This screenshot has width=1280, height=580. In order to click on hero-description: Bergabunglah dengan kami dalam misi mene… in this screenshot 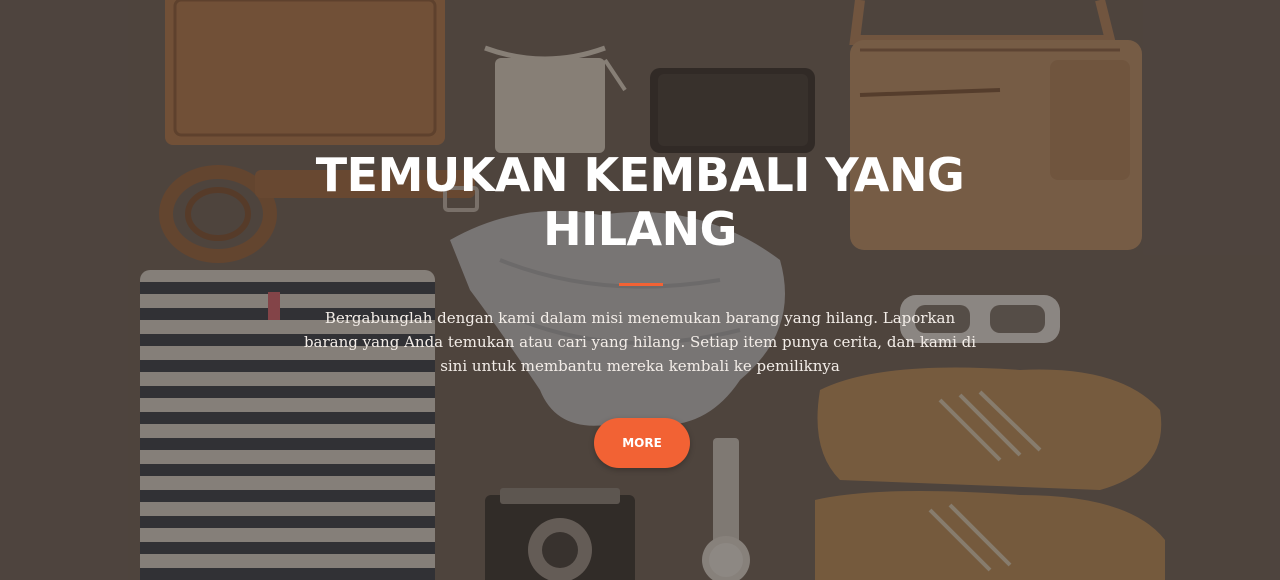, I will do `click(640, 342)`.